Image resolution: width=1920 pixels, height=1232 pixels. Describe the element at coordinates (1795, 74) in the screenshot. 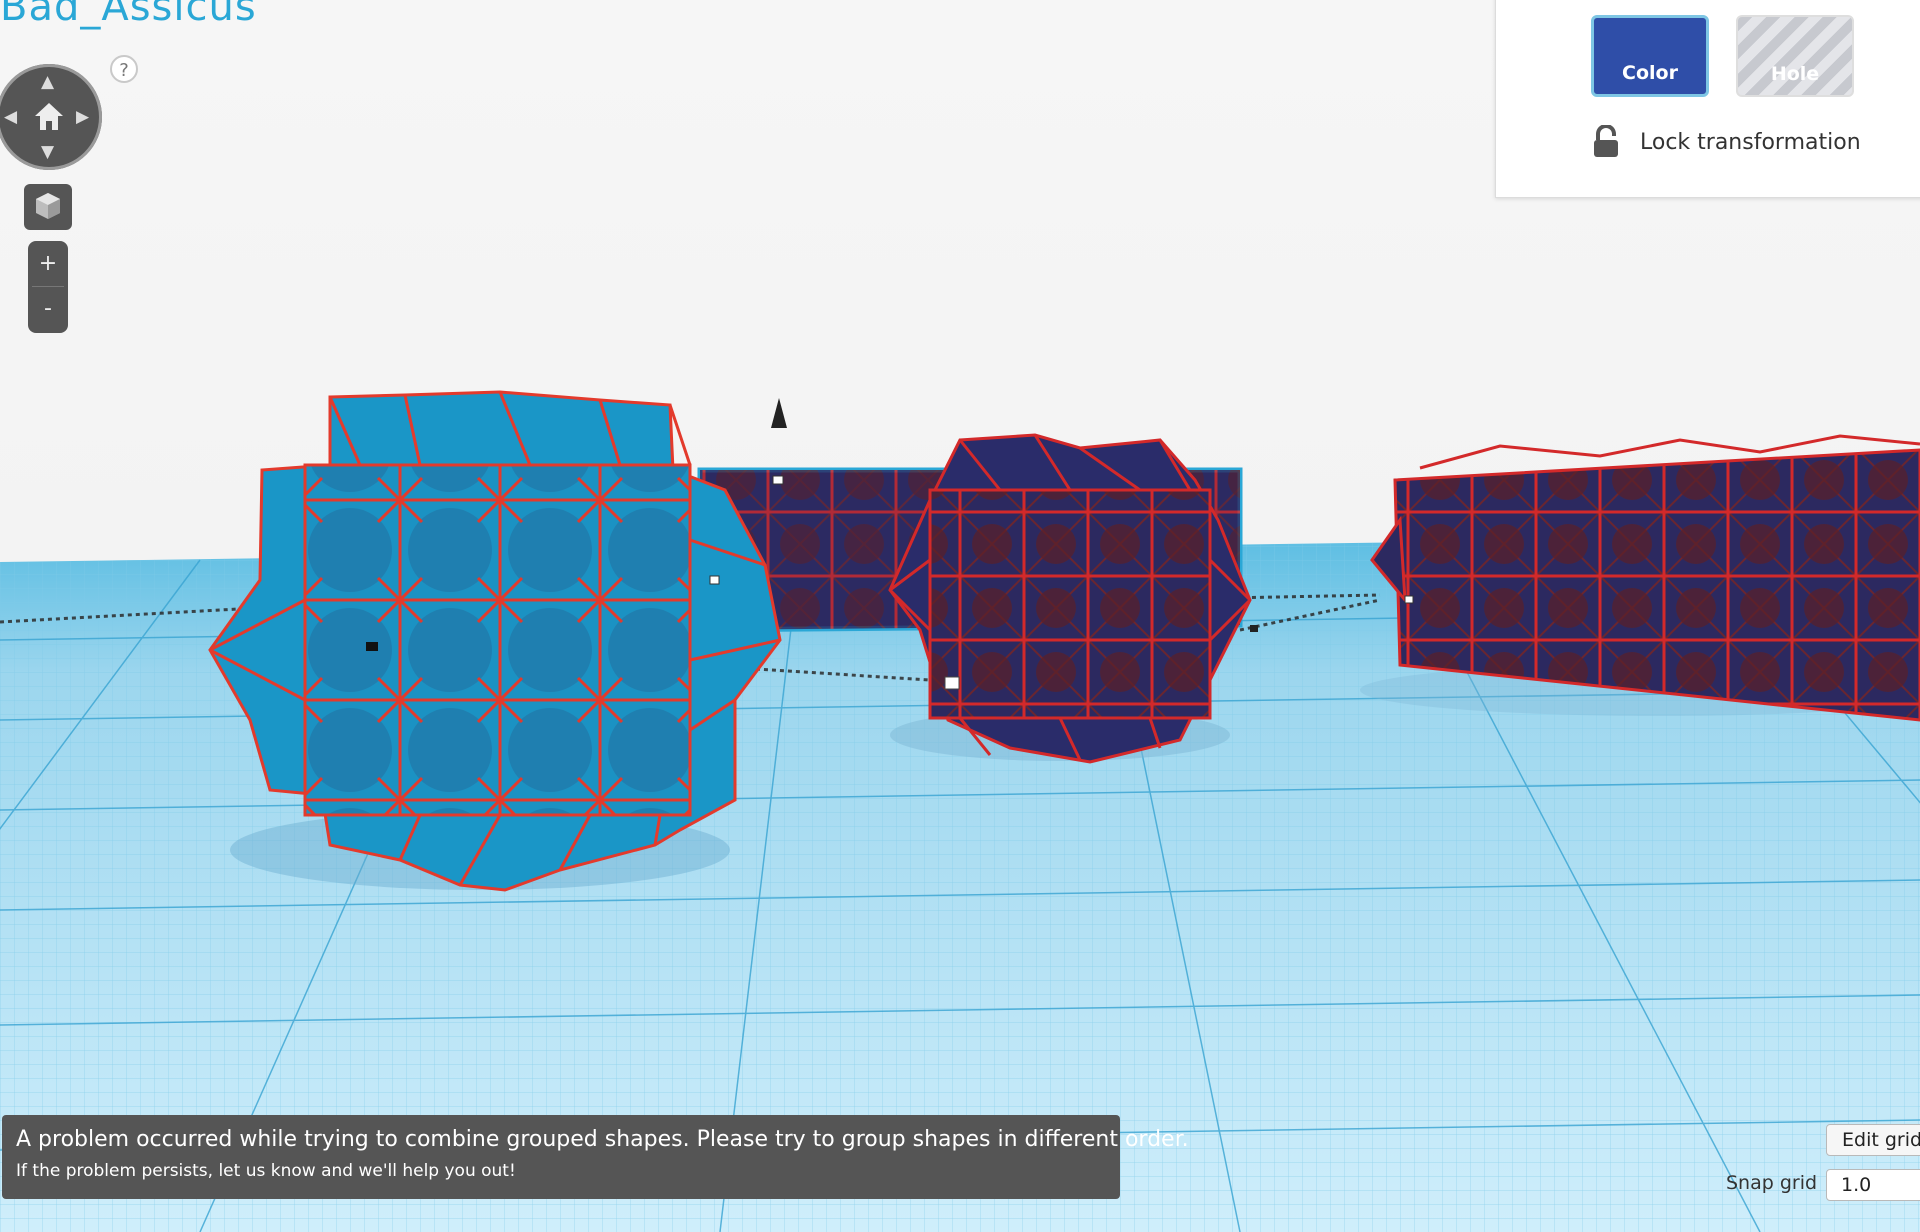

I see `hole-button-label: Hole` at that location.